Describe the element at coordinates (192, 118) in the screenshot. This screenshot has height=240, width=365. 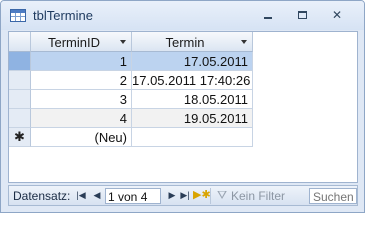
I see `termin-cell: 19.05.2011` at that location.